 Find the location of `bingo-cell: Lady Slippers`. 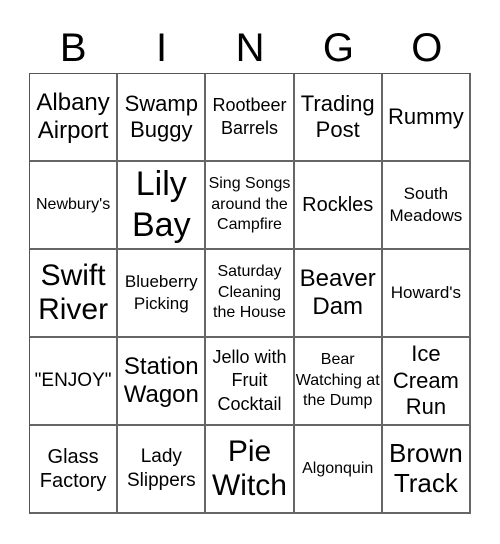

bingo-cell: Lady Slippers is located at coordinates (162, 470).